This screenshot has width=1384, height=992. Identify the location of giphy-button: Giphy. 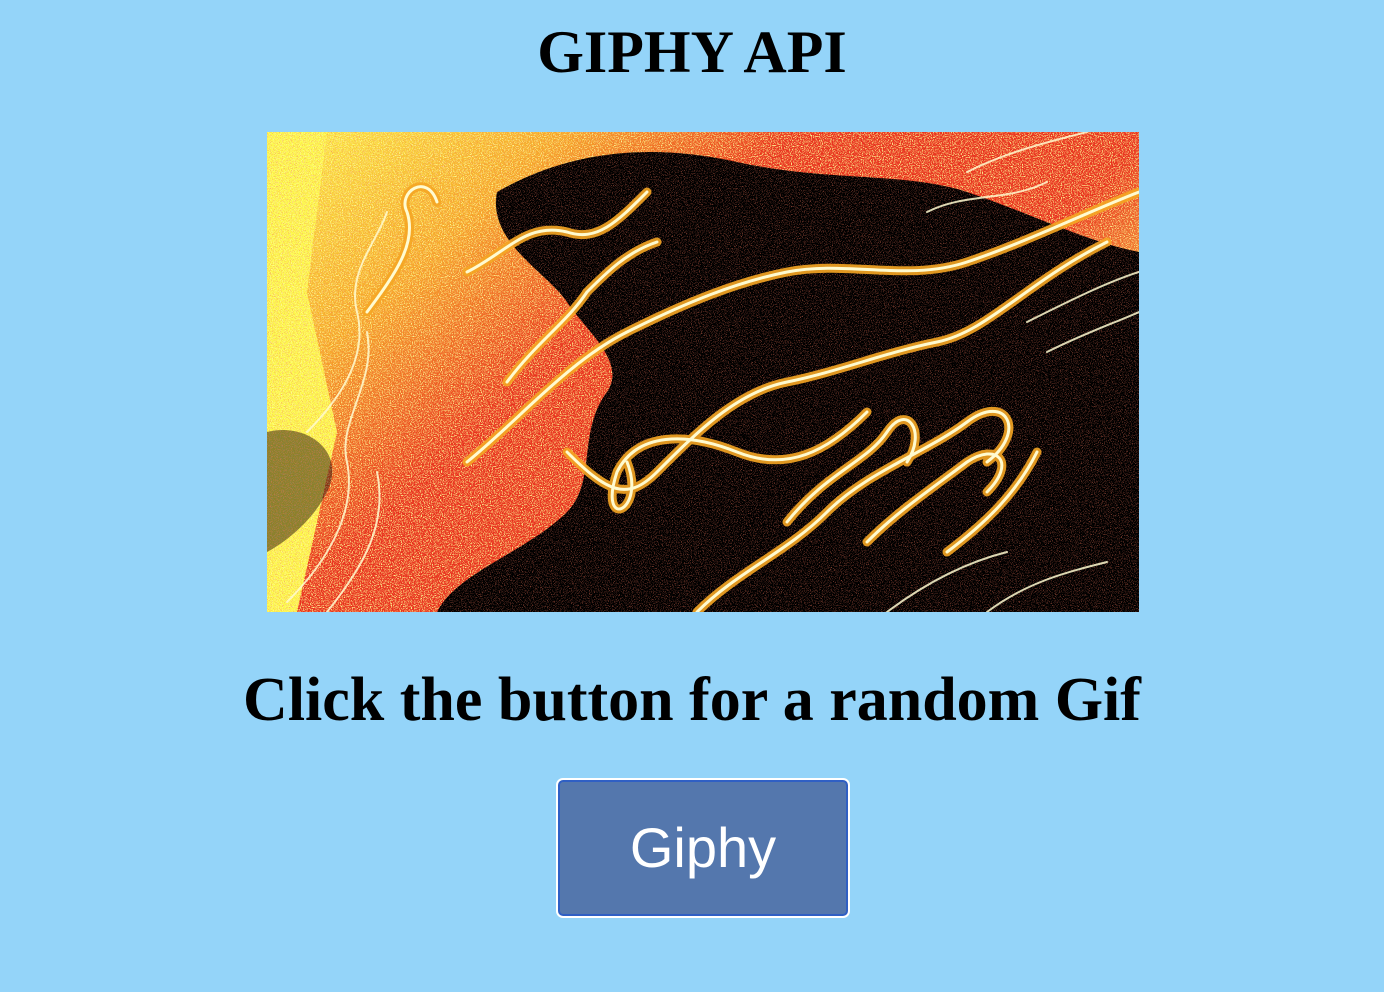
(703, 848).